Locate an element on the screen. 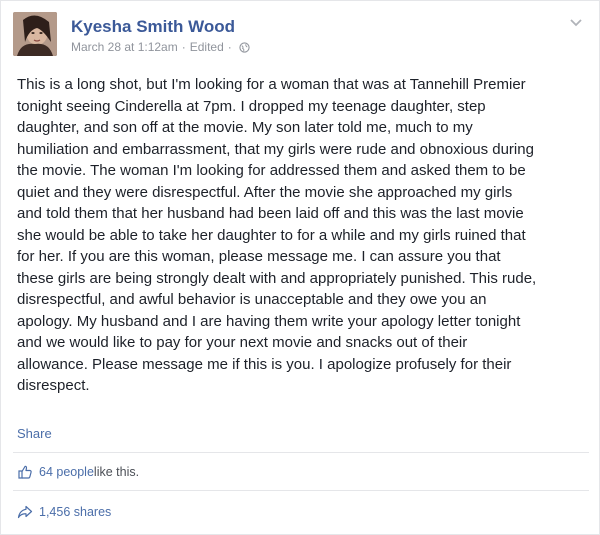 This screenshot has height=535, width=600. likes-summary: 64 people like this. is located at coordinates (78, 472).